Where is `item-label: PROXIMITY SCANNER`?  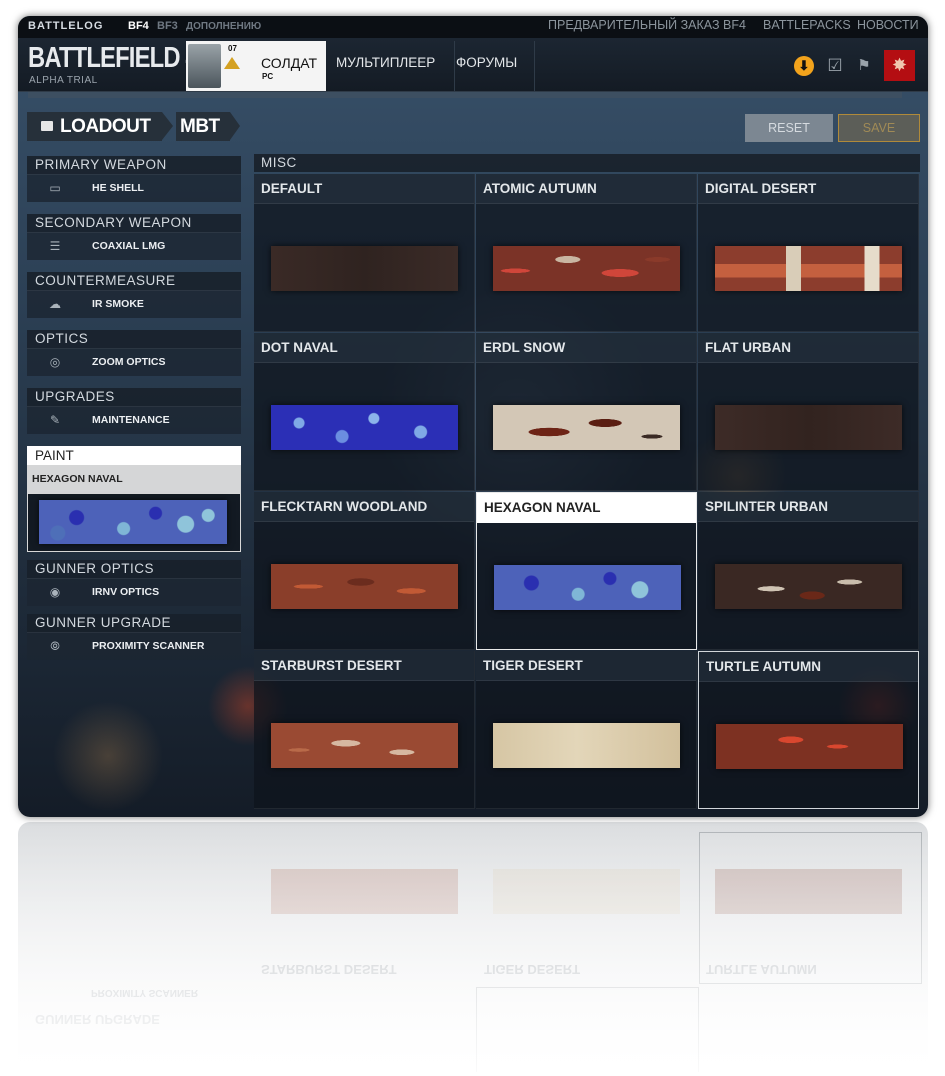 item-label: PROXIMITY SCANNER is located at coordinates (148, 646).